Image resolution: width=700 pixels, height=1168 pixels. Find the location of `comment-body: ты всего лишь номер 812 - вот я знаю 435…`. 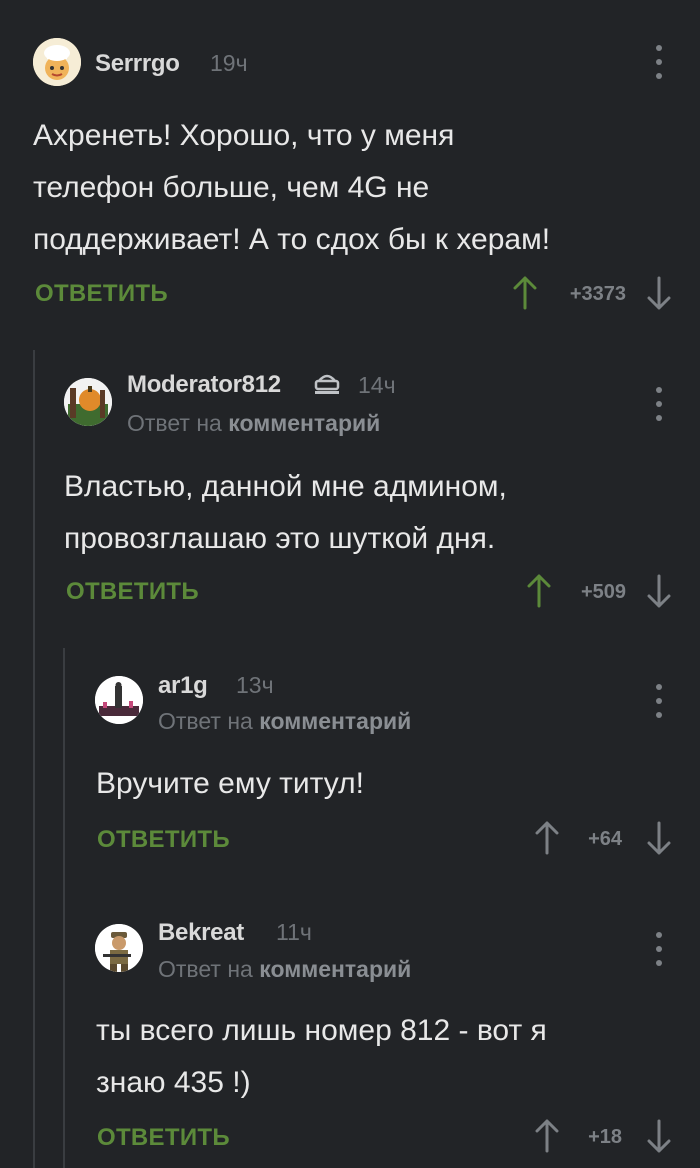

comment-body: ты всего лишь номер 812 - вот я знаю 435… is located at coordinates (321, 1057).